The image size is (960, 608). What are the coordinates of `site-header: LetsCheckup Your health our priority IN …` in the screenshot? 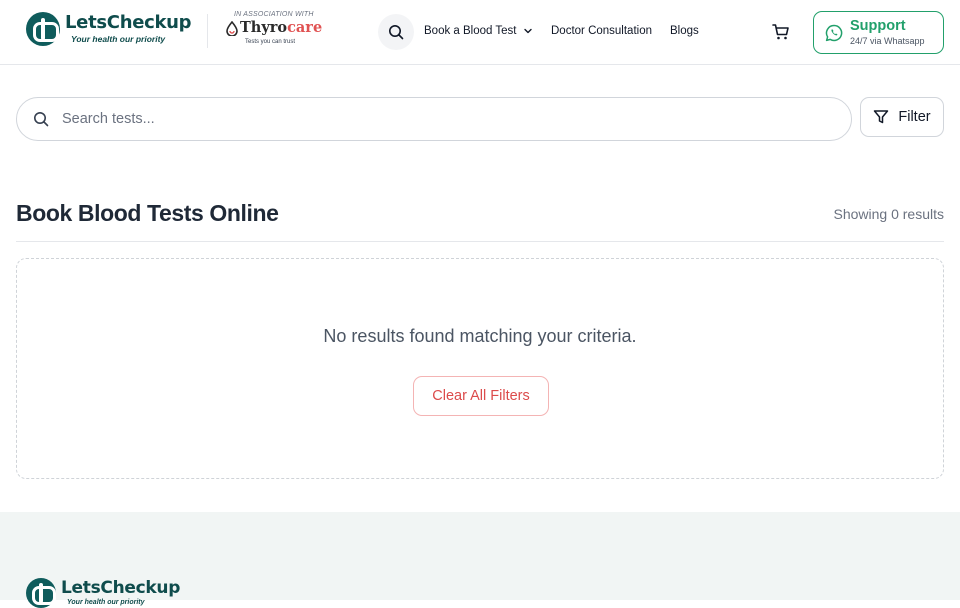 It's located at (480, 32).